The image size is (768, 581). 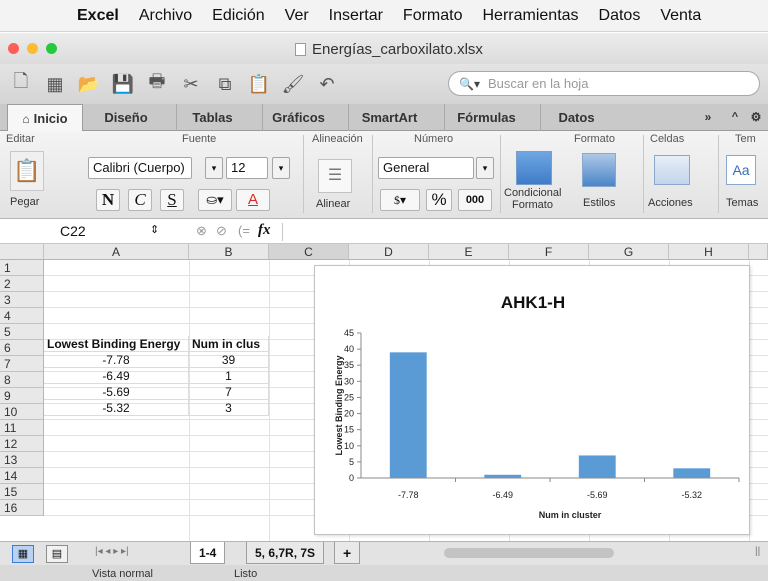 What do you see at coordinates (534, 168) in the screenshot?
I see `conditional-format-button` at bounding box center [534, 168].